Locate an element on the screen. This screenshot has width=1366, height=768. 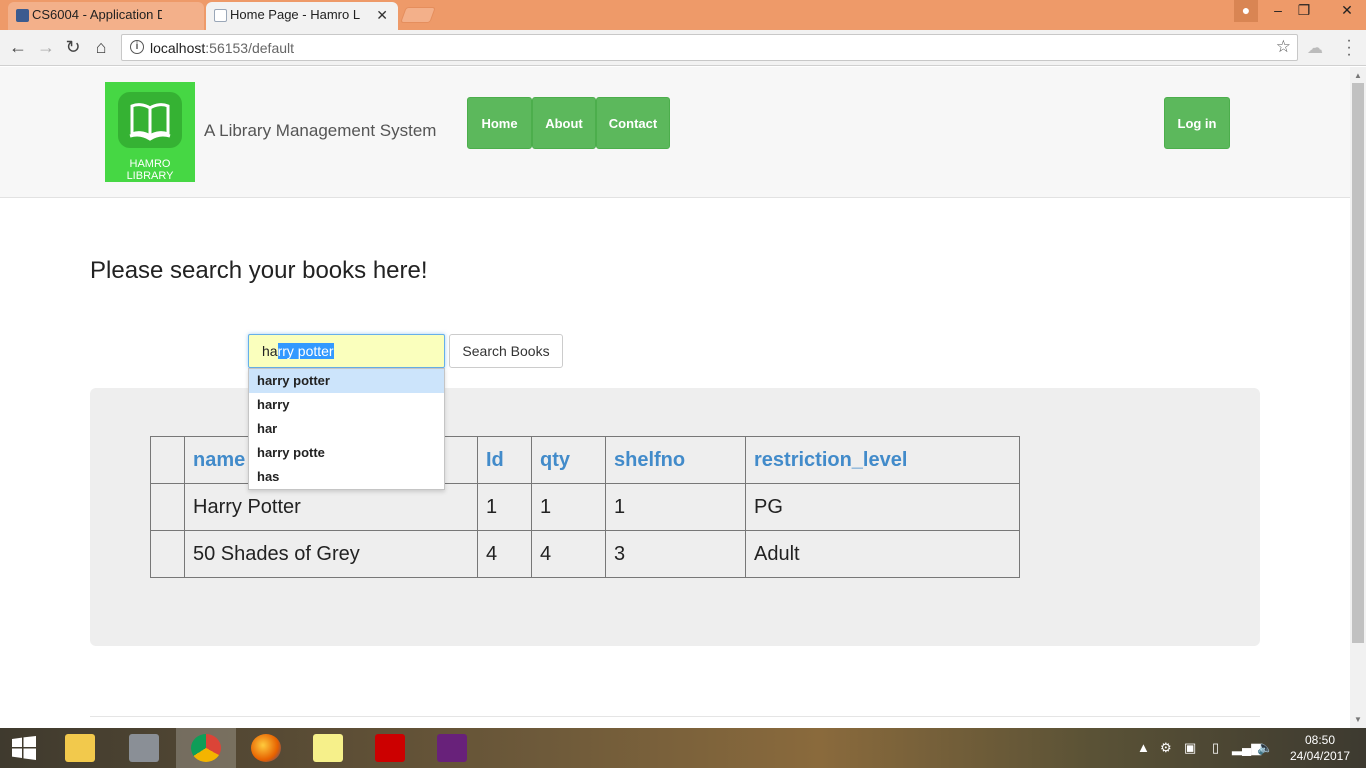
cell-id: 1 is located at coordinates (504, 507).